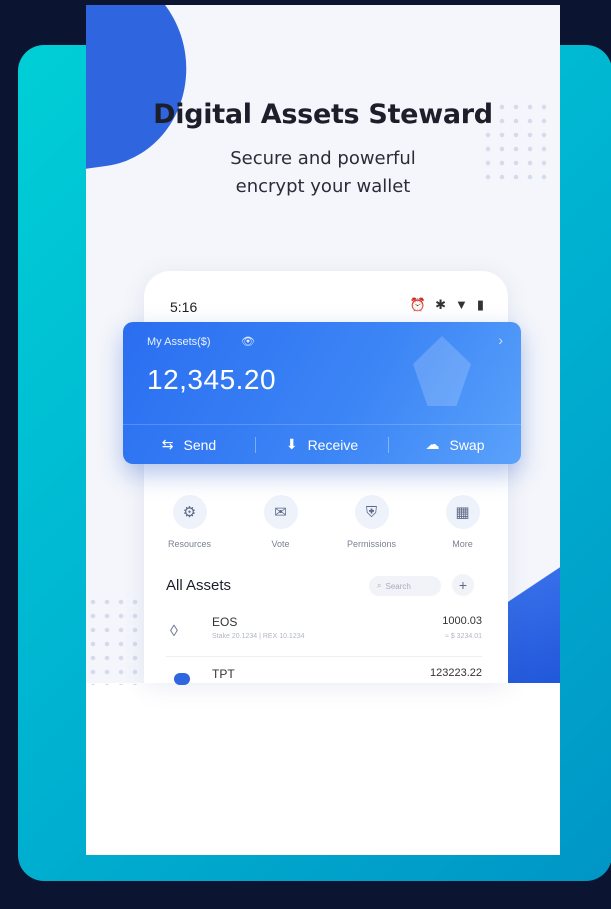  What do you see at coordinates (248, 341) in the screenshot?
I see `eye-icon: 👁` at bounding box center [248, 341].